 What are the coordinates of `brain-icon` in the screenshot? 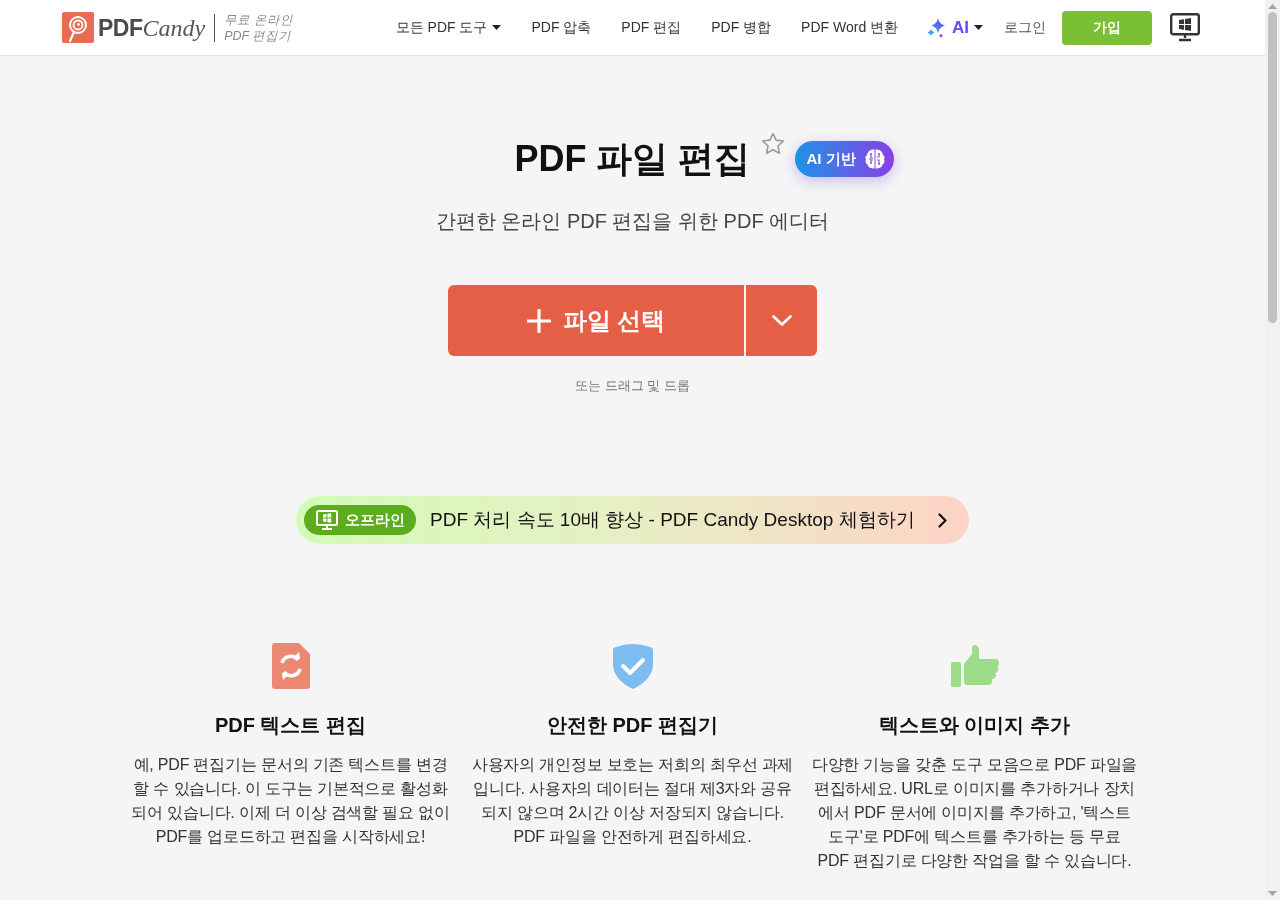 It's located at (874, 159).